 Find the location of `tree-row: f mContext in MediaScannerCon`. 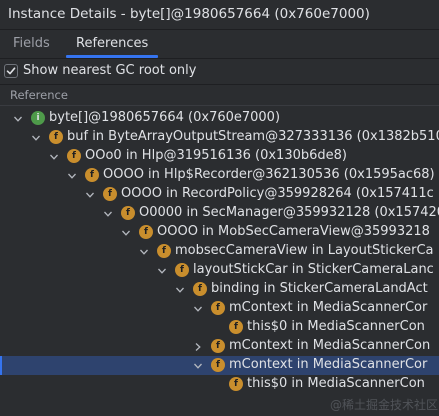

tree-row: f mContext in MediaScannerCon is located at coordinates (219, 346).